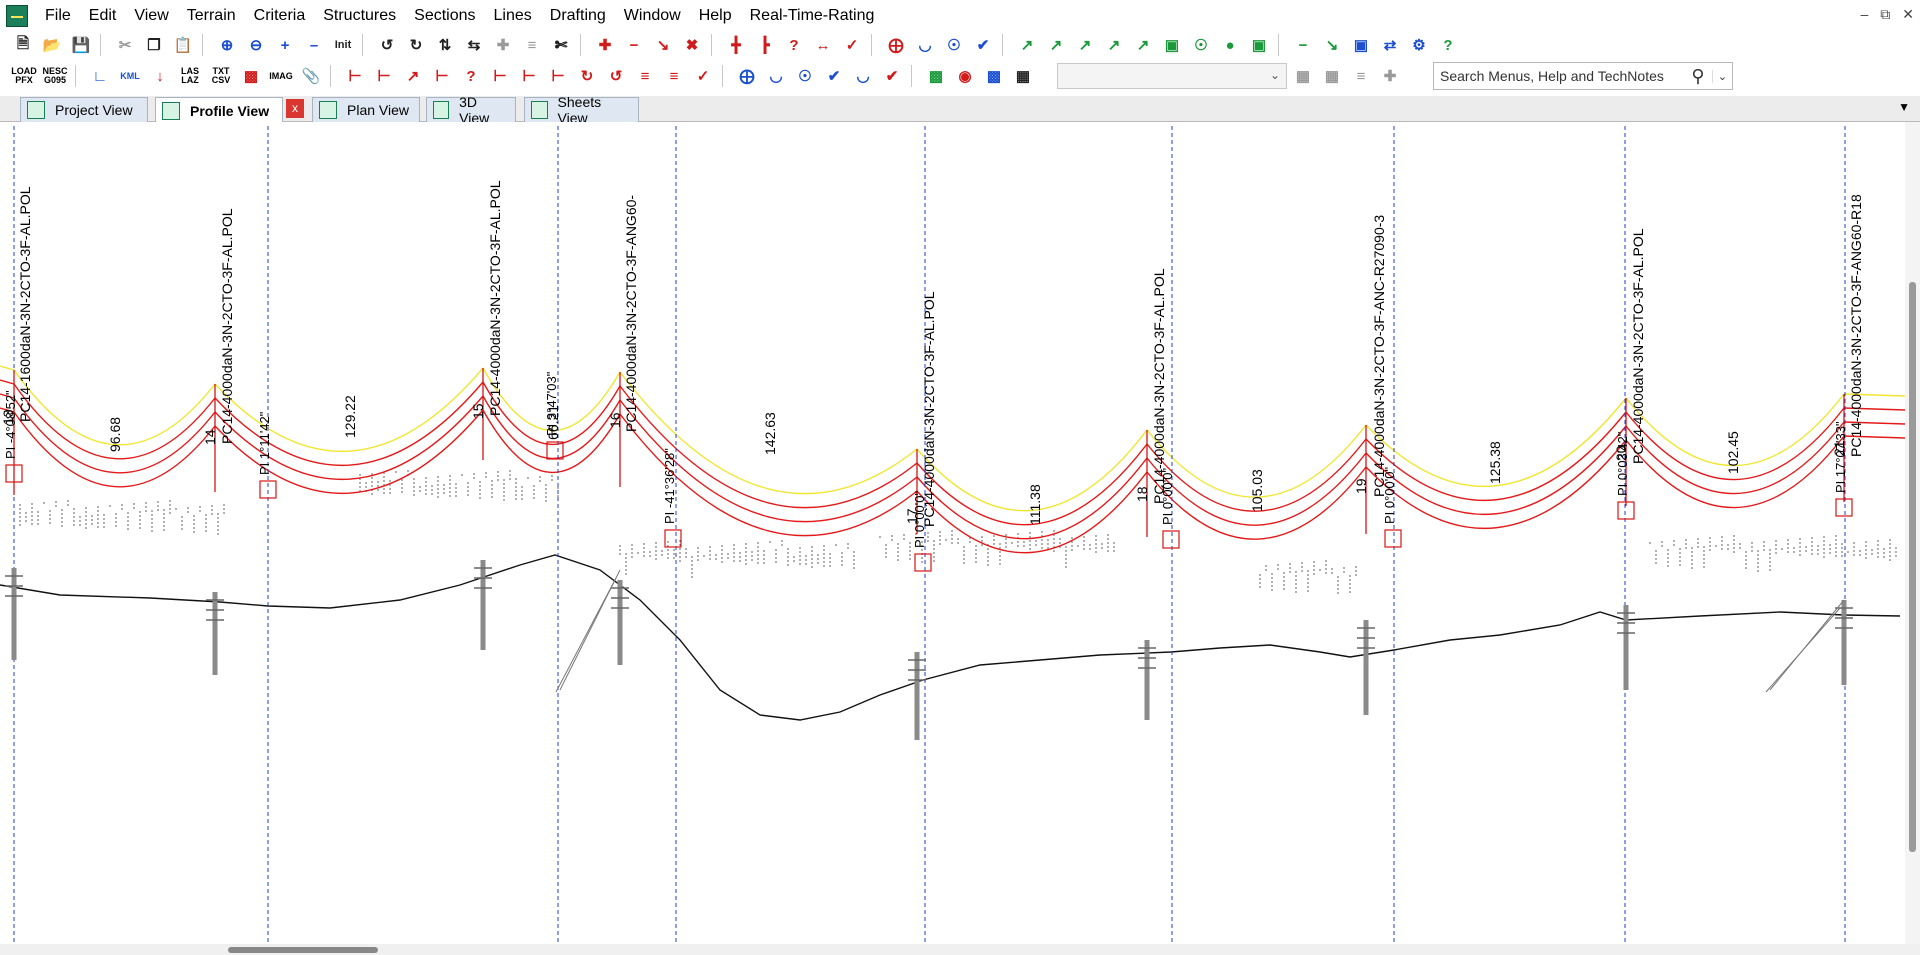  I want to click on menu-file: File, so click(58, 16).